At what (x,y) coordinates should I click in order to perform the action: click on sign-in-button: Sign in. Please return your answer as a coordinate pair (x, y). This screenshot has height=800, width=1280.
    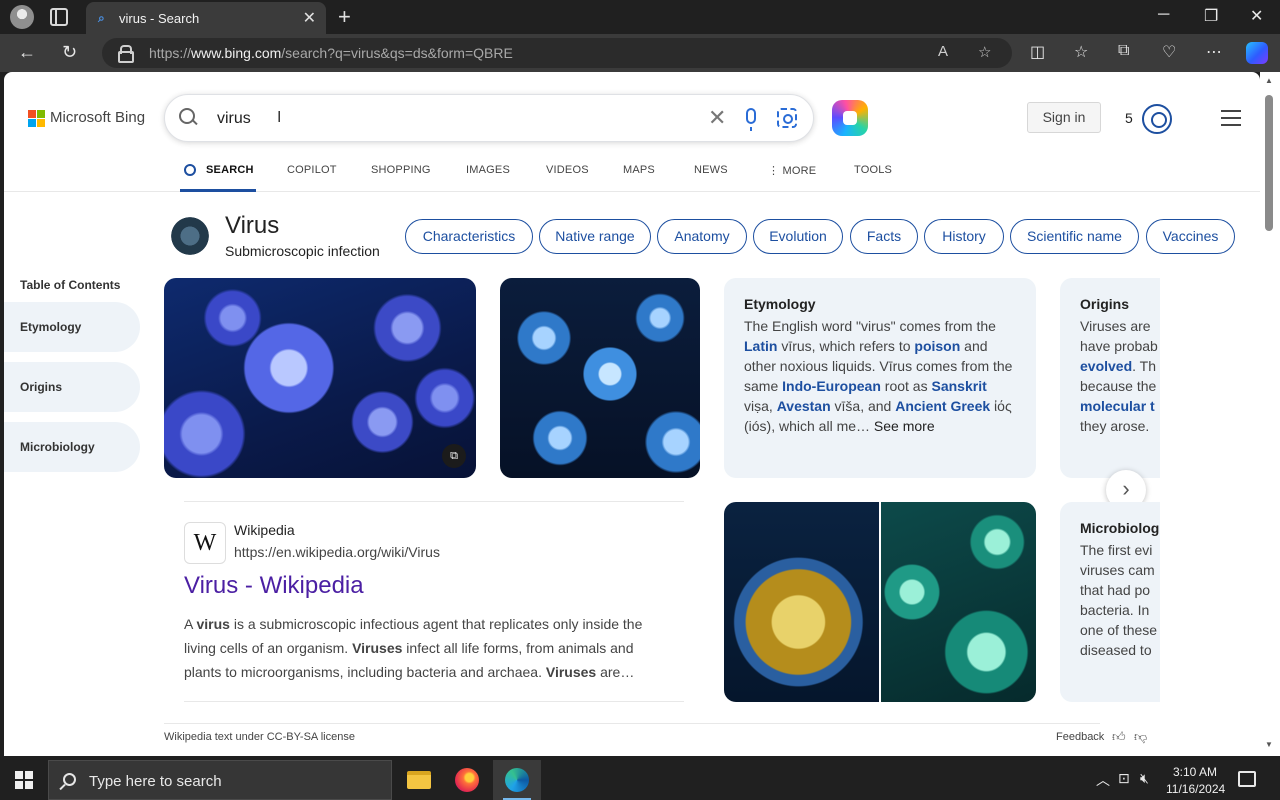
    Looking at the image, I should click on (1064, 117).